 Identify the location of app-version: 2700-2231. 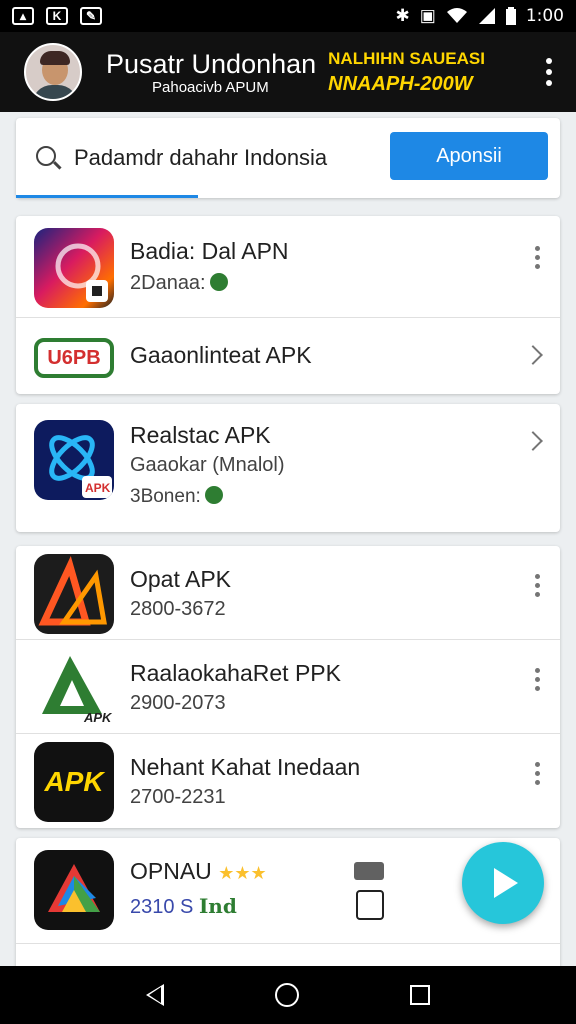
(178, 797).